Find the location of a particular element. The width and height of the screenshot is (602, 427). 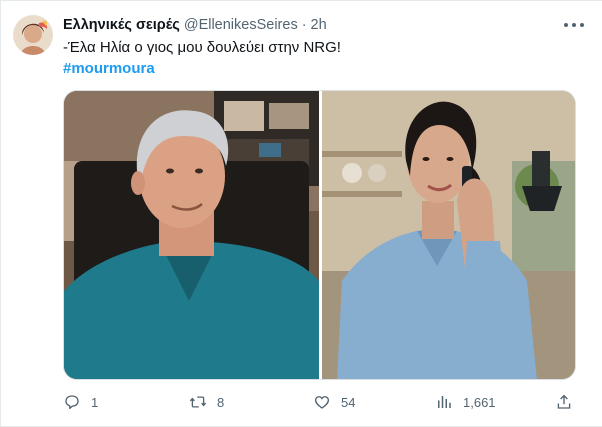

timestamp: 2h is located at coordinates (319, 25).